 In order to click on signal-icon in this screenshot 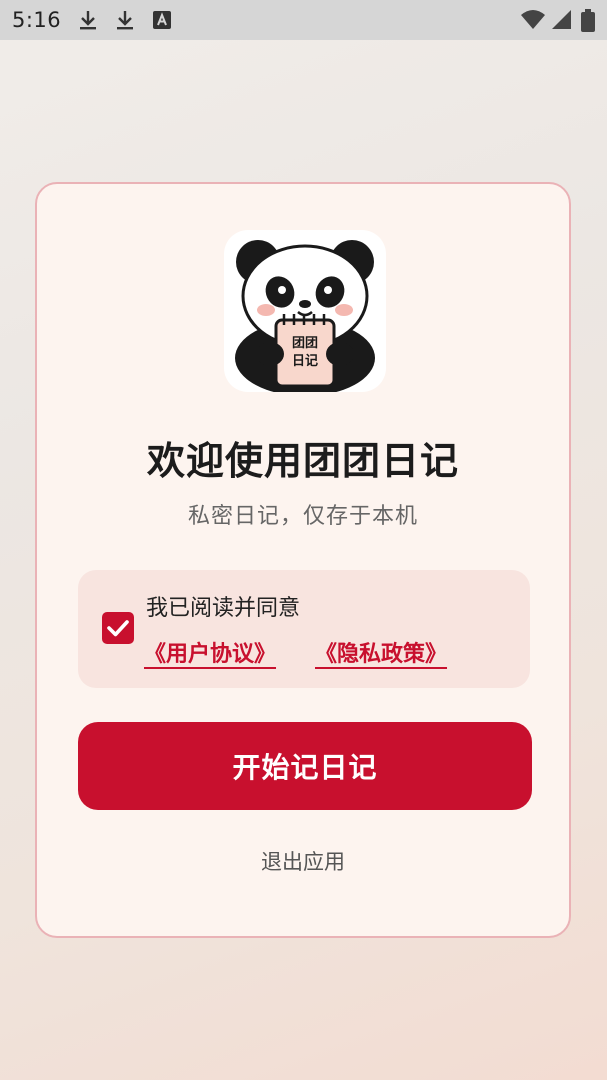, I will do `click(562, 20)`.